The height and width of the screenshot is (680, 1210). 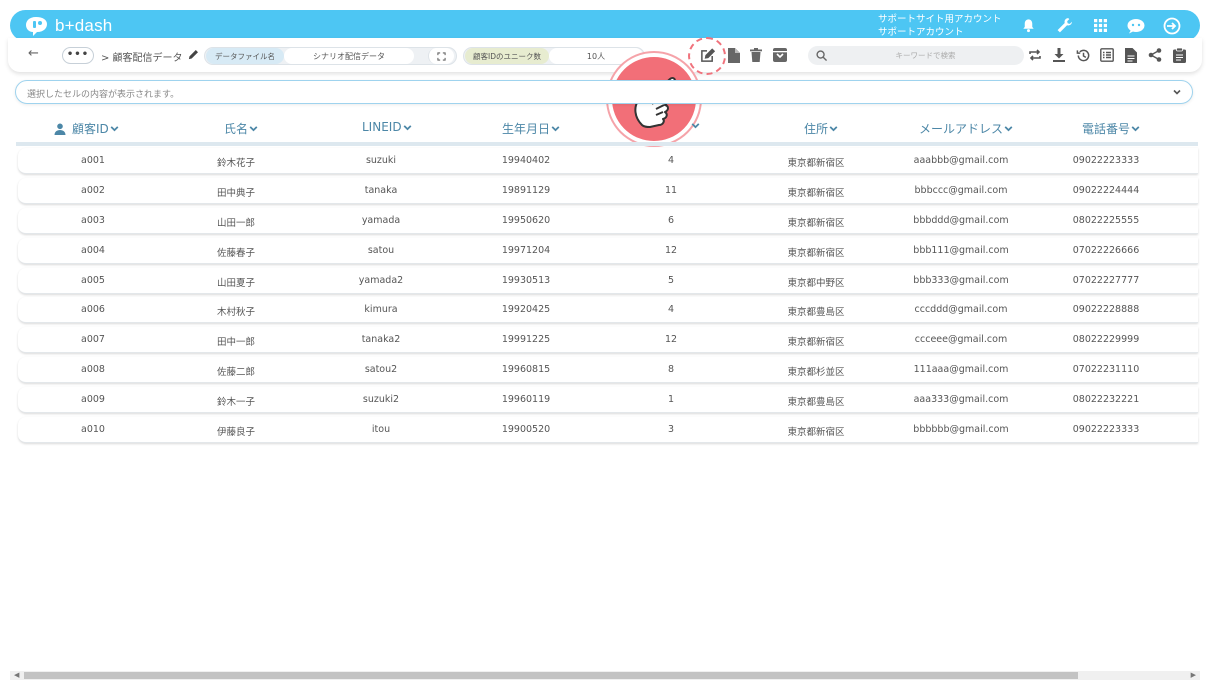 What do you see at coordinates (93, 429) in the screenshot?
I see `cell-customer-id: a010` at bounding box center [93, 429].